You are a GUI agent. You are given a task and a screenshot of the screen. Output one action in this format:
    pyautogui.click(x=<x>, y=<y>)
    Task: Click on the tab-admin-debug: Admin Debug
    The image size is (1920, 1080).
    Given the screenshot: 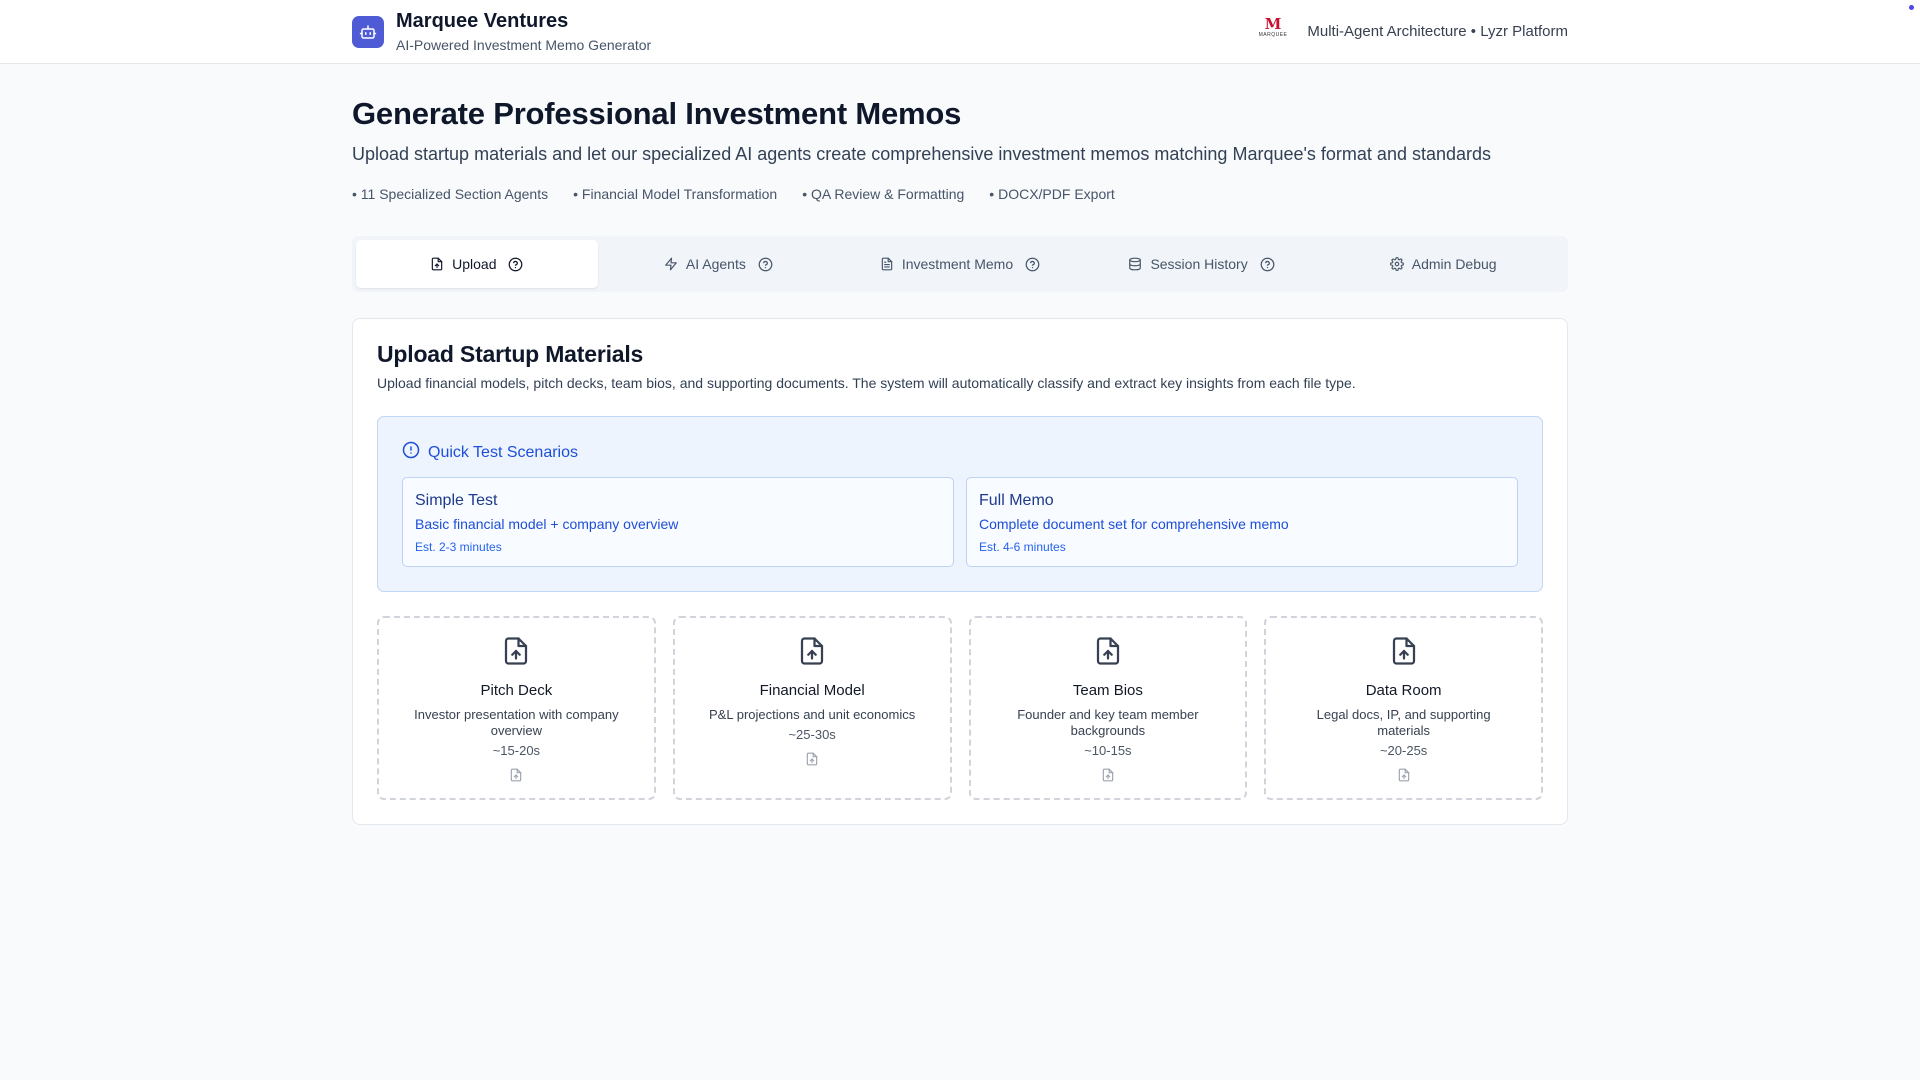 What is the action you would take?
    pyautogui.click(x=1443, y=264)
    